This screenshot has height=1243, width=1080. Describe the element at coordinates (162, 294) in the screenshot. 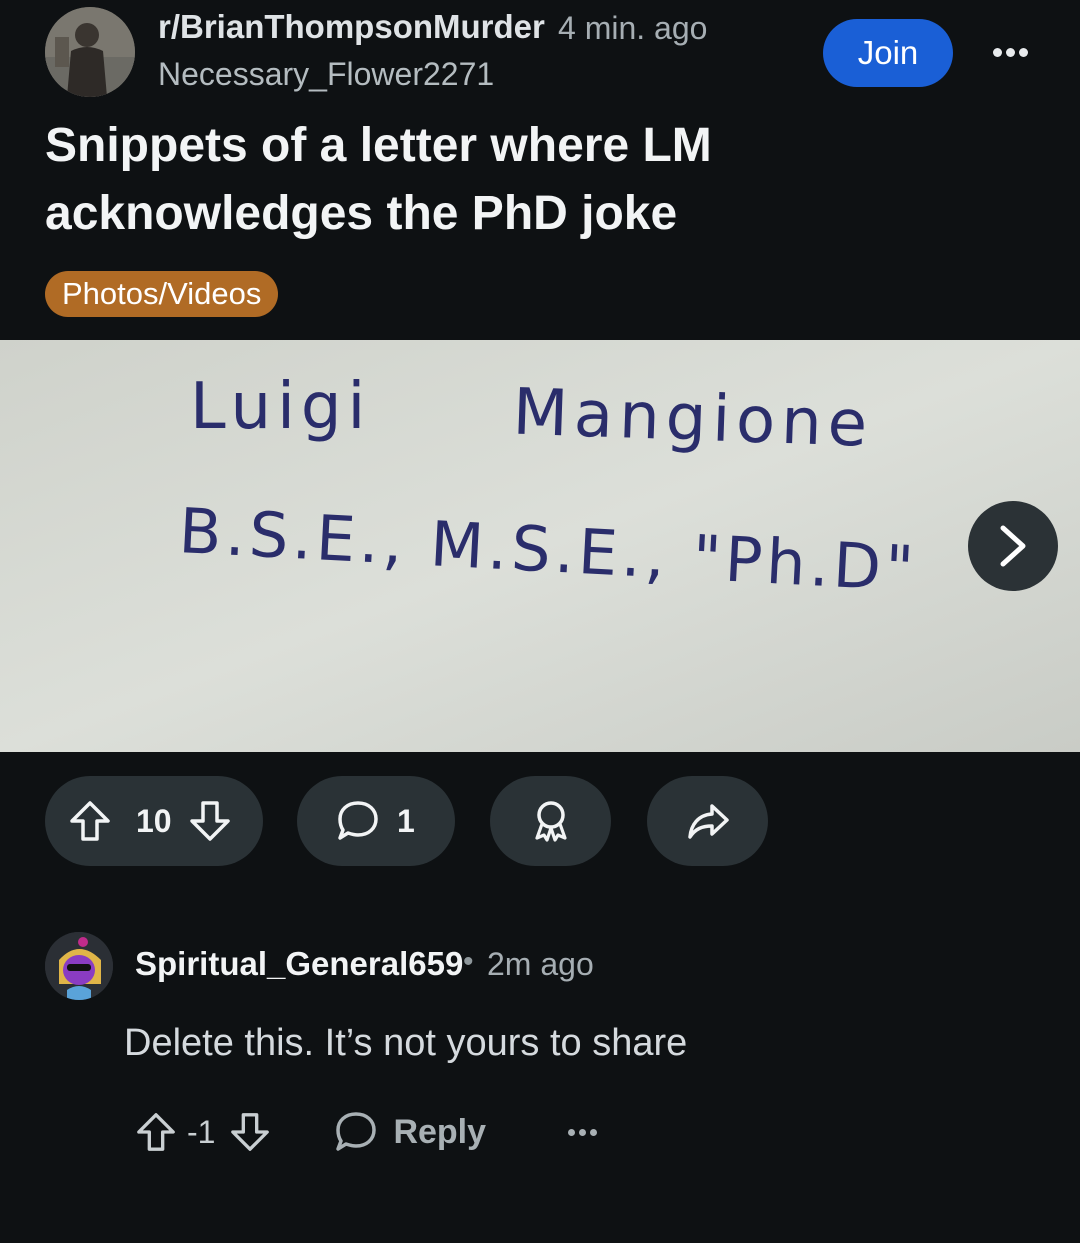

I see `post-flair: Photos/Videos` at that location.